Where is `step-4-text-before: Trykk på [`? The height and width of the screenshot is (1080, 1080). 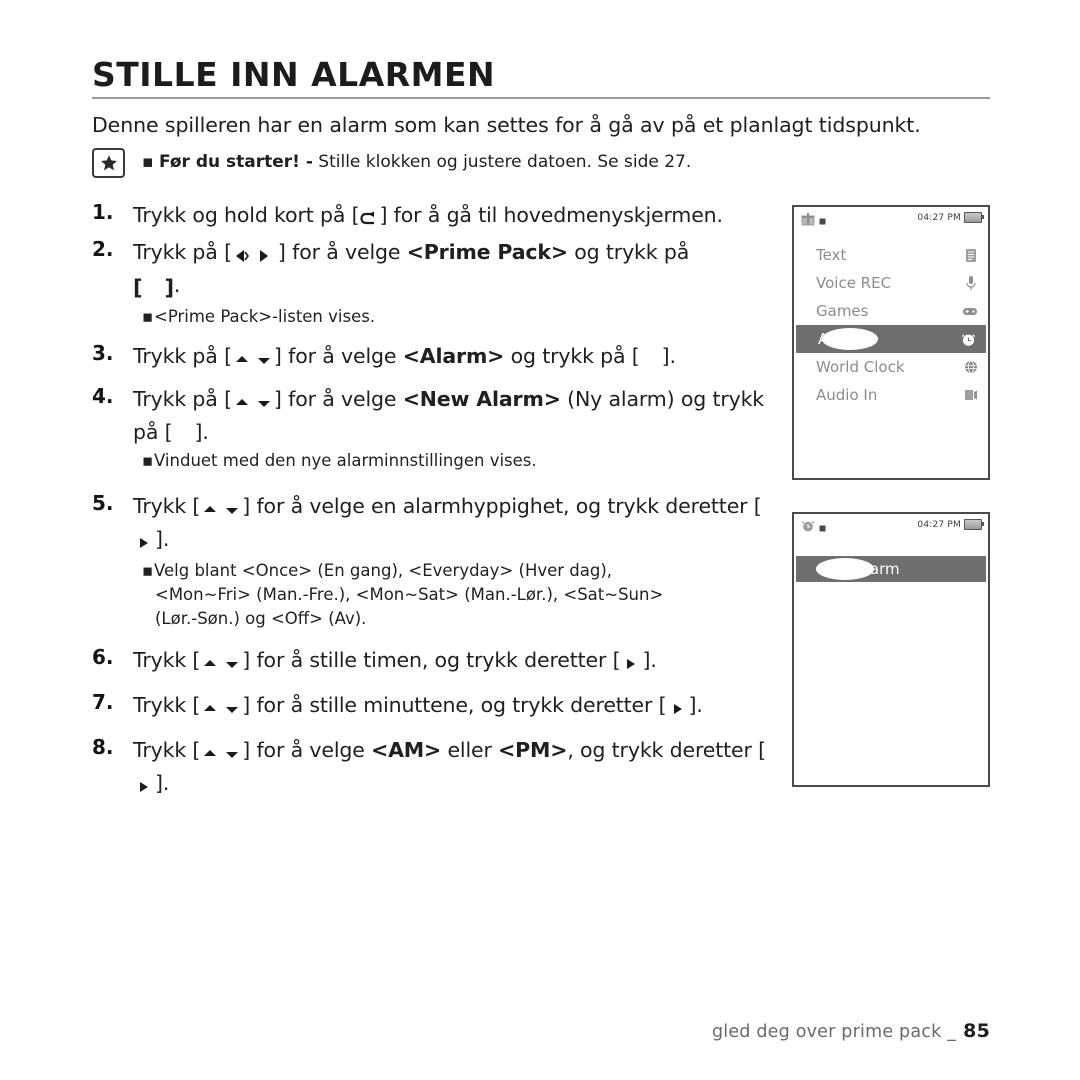
step-4-text-before: Trykk på [ is located at coordinates (182, 399).